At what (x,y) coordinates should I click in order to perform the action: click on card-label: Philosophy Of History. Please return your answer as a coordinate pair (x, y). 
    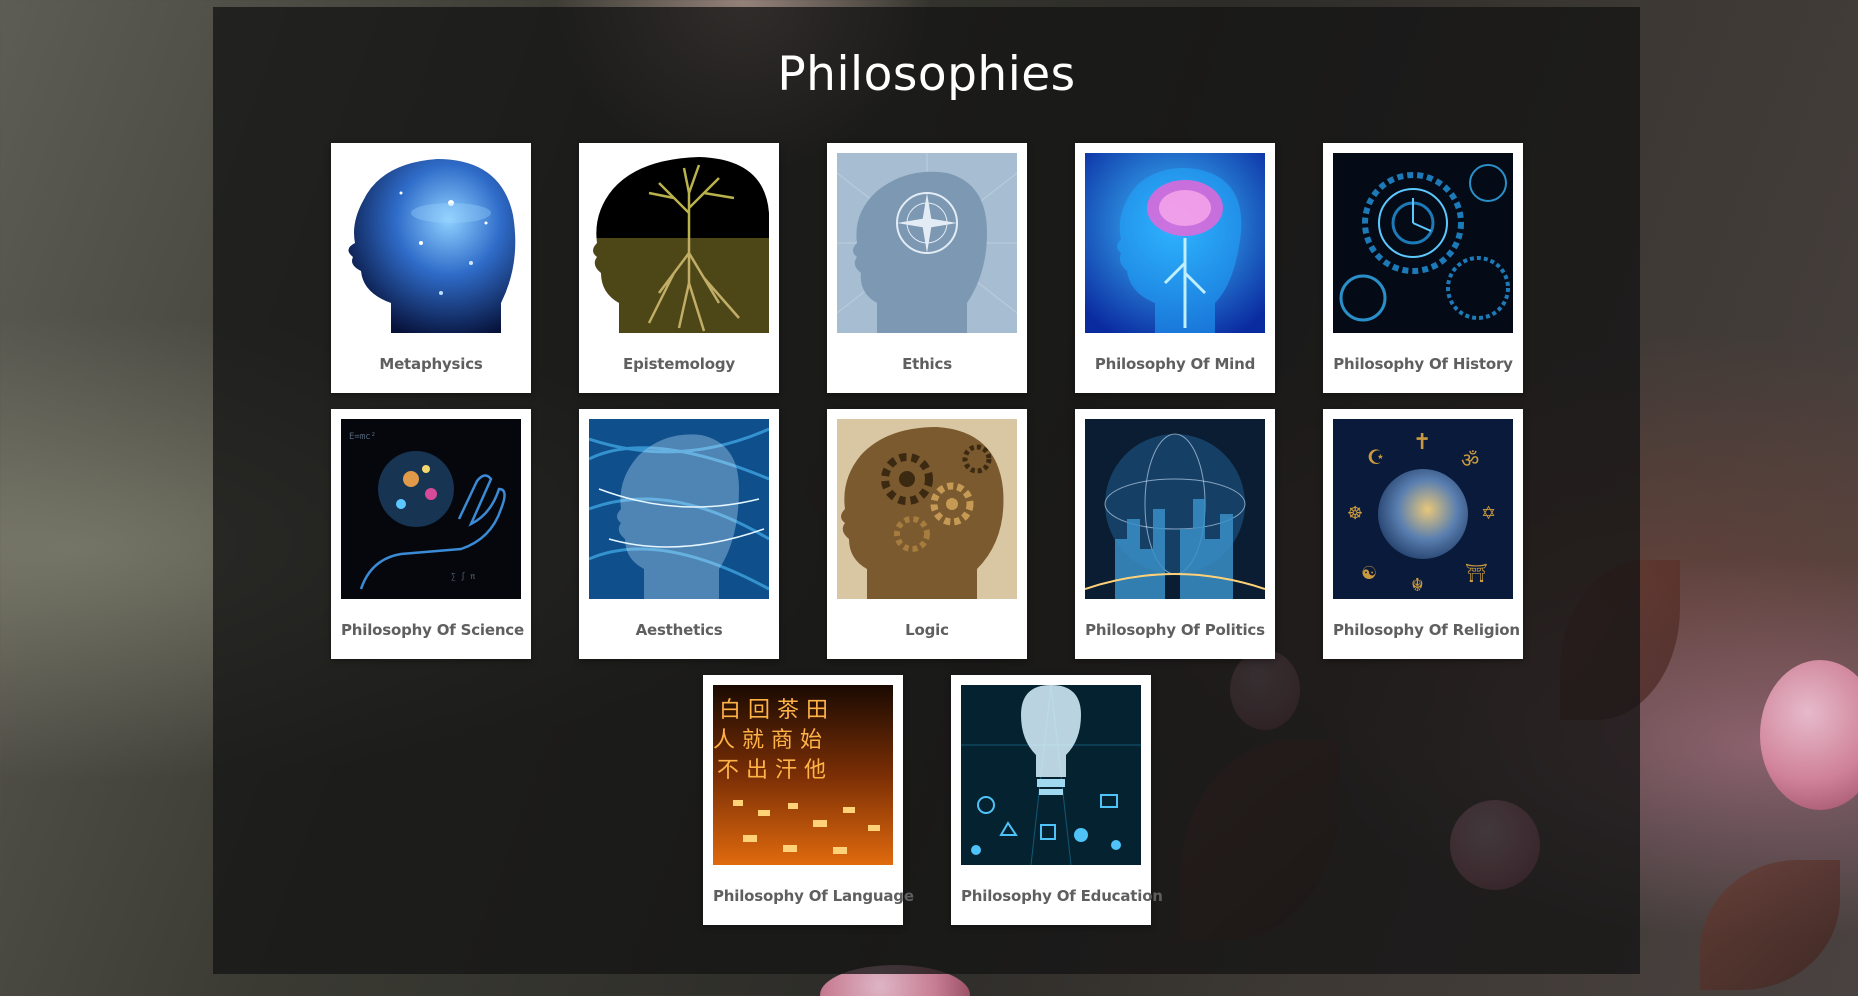
    Looking at the image, I should click on (1423, 364).